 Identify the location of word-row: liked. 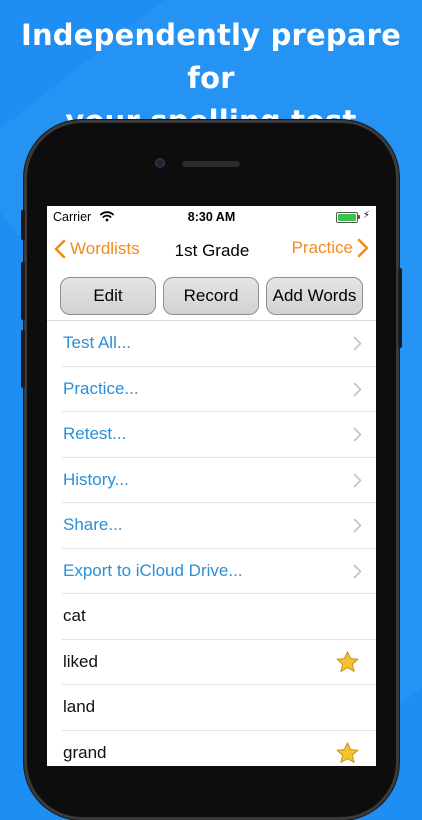
(219, 662).